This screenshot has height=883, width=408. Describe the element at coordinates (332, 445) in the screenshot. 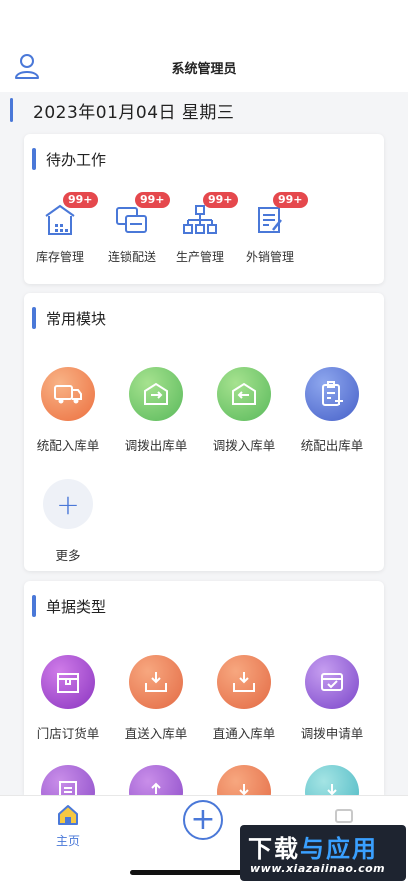

I see `module-label: 统配出库单` at that location.